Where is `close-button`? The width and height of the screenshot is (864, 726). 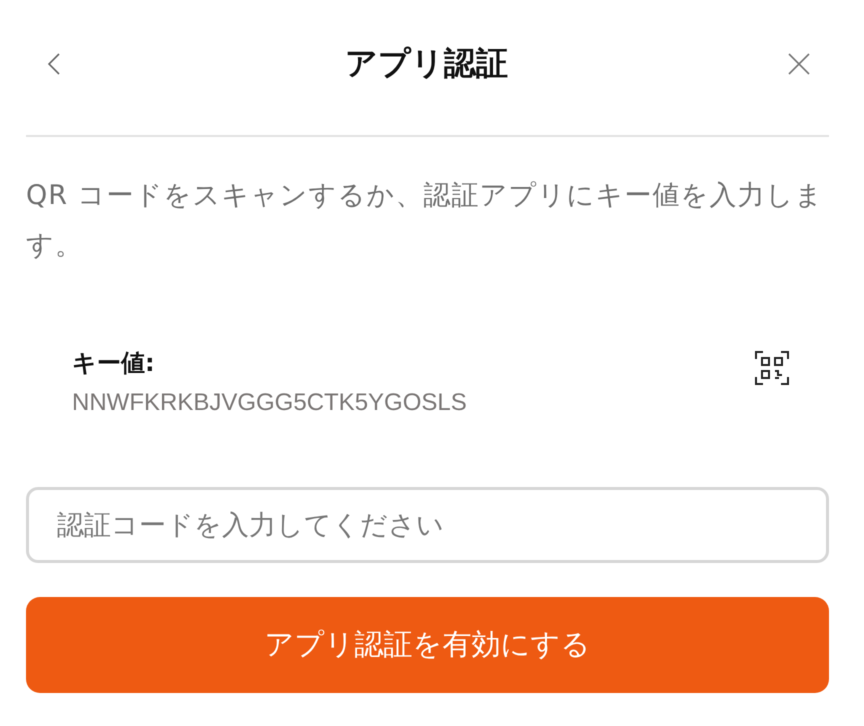 close-button is located at coordinates (799, 64).